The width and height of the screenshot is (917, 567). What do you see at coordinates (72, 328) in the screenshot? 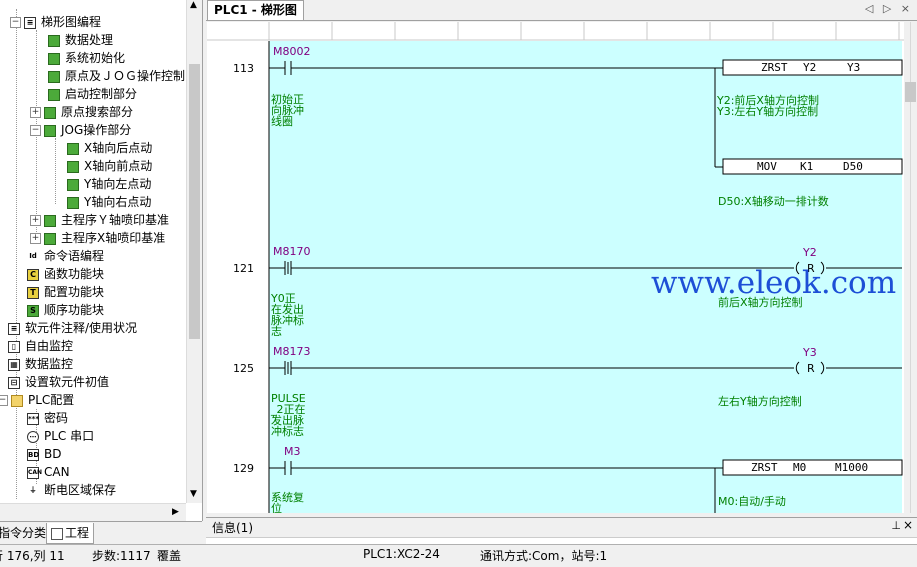
I see `tree-item-device-comment: ≡ 软元件注释/使用状况` at bounding box center [72, 328].